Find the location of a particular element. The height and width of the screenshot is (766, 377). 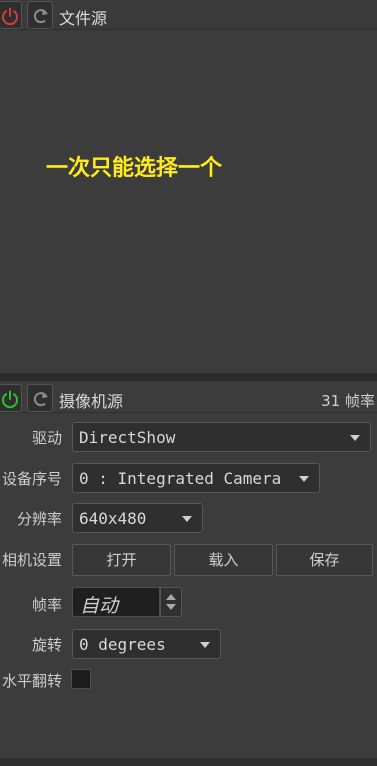

camera-source-refresh-button is located at coordinates (40, 398).